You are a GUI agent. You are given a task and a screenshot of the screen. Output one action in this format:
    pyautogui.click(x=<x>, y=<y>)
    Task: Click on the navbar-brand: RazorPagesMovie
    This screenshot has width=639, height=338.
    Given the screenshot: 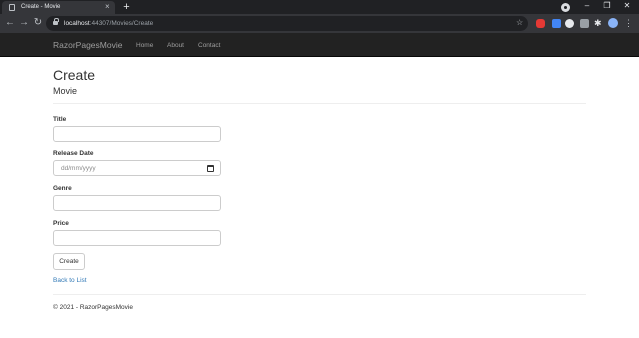 What is the action you would take?
    pyautogui.click(x=87, y=45)
    